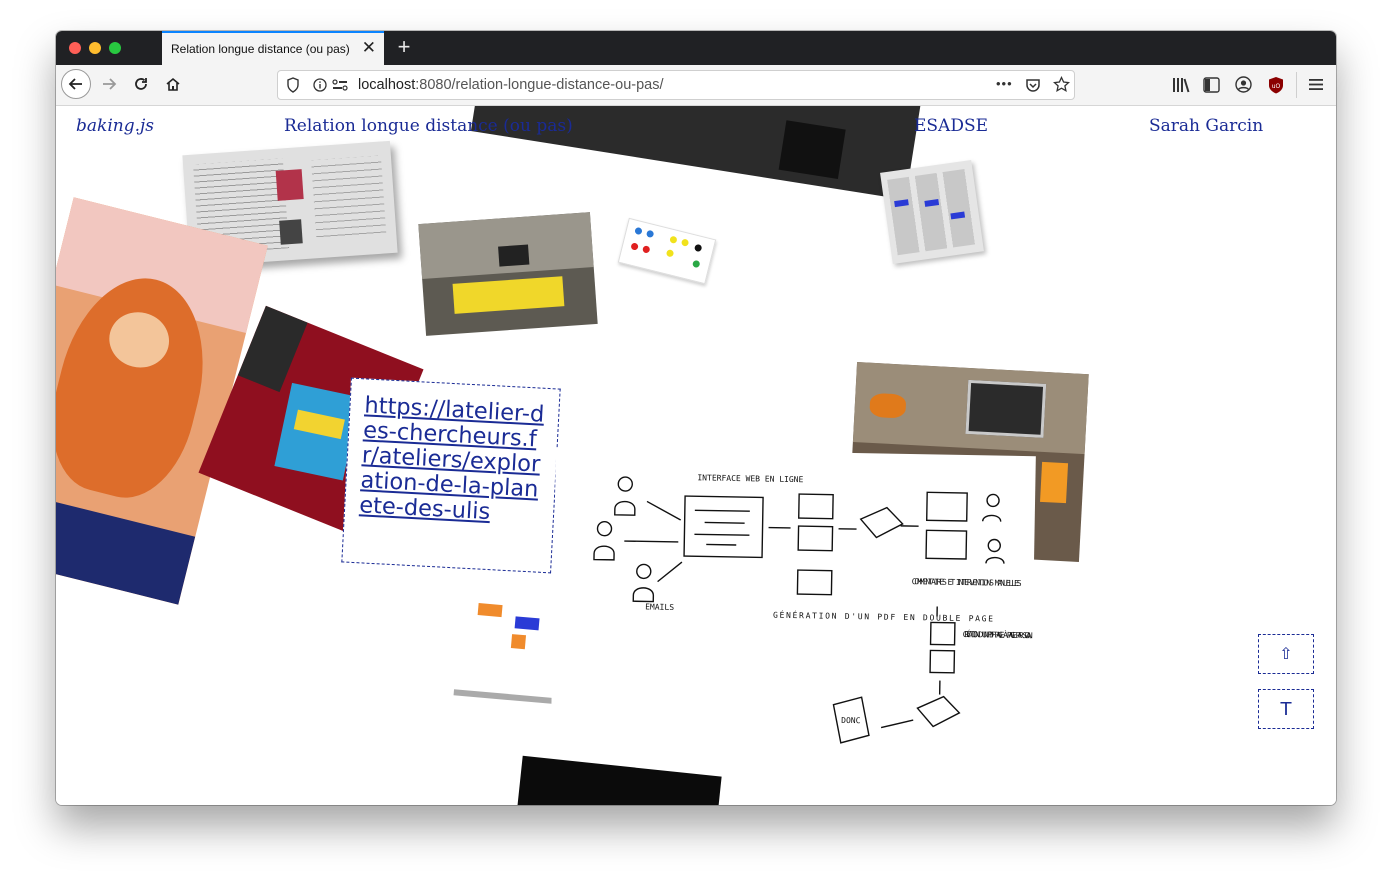 The image size is (1392, 885). I want to click on generation-label: GÉNÉRATION D'UN PDF EN DOUBLE PAGE, so click(883, 616).